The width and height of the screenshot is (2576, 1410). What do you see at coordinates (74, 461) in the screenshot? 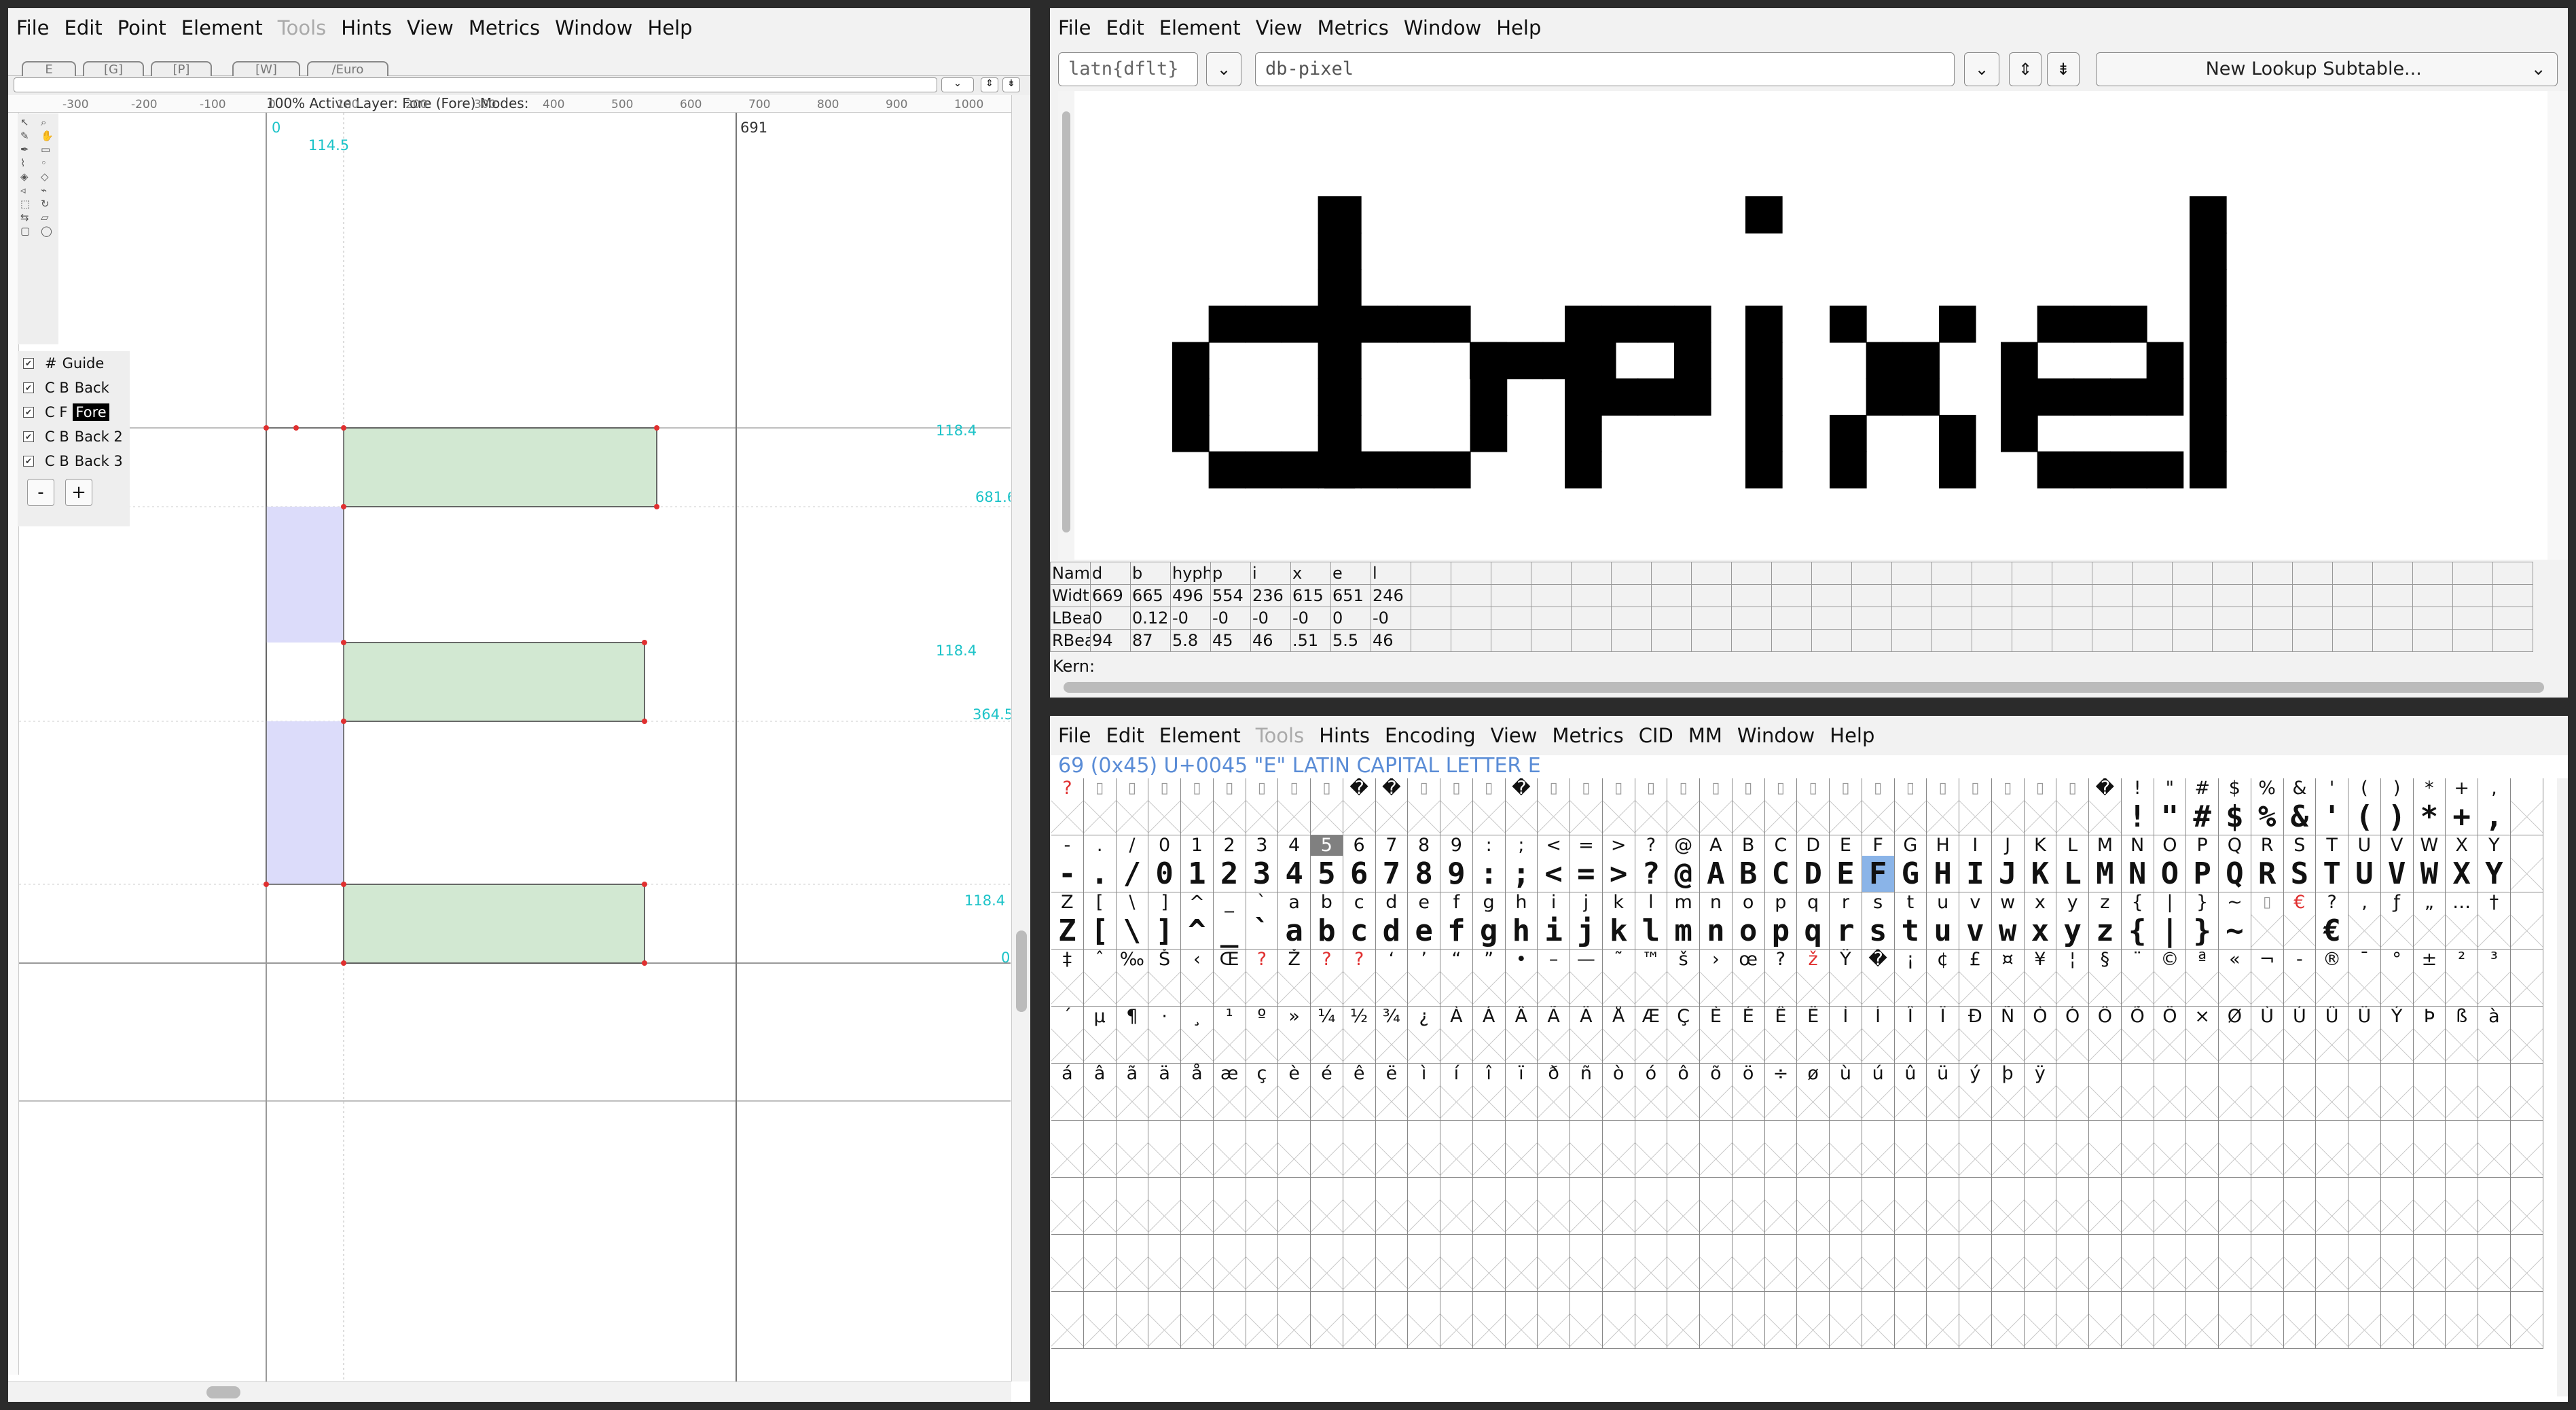
I see `layer-row: ✔ C B Back 3` at bounding box center [74, 461].